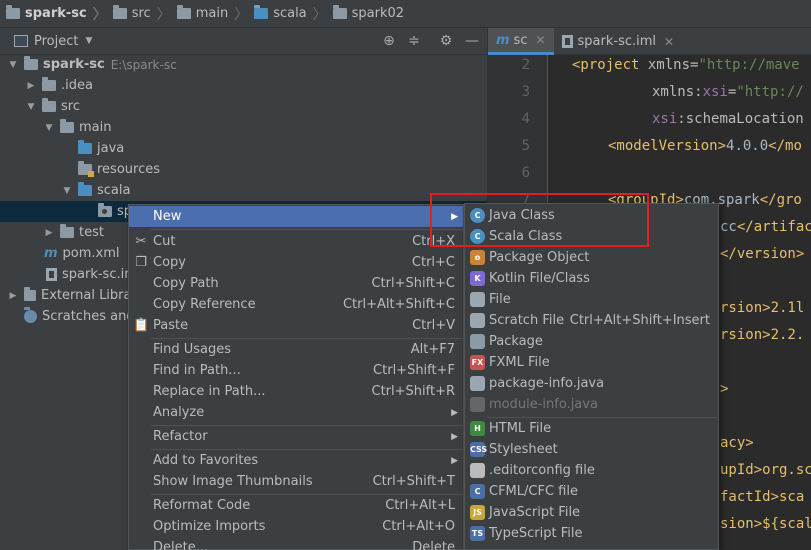 This screenshot has height=550, width=811. Describe the element at coordinates (13, 12) in the screenshot. I see `folder-icon` at that location.